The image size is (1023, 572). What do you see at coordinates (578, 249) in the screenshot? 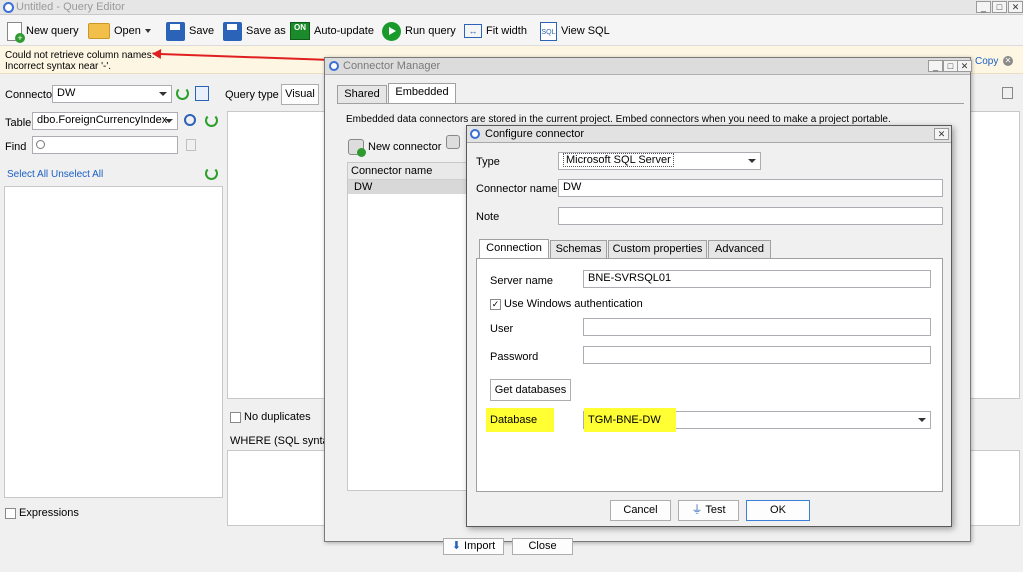
I see `tab-schemas: Schemas` at bounding box center [578, 249].